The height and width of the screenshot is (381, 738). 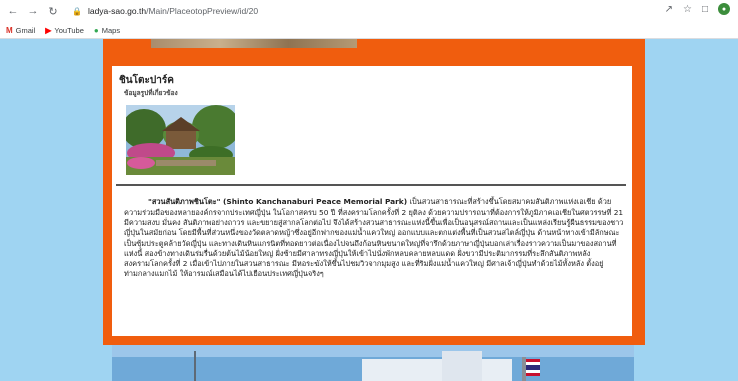 What do you see at coordinates (77, 11) in the screenshot?
I see `lock-icon: 🔒` at bounding box center [77, 11].